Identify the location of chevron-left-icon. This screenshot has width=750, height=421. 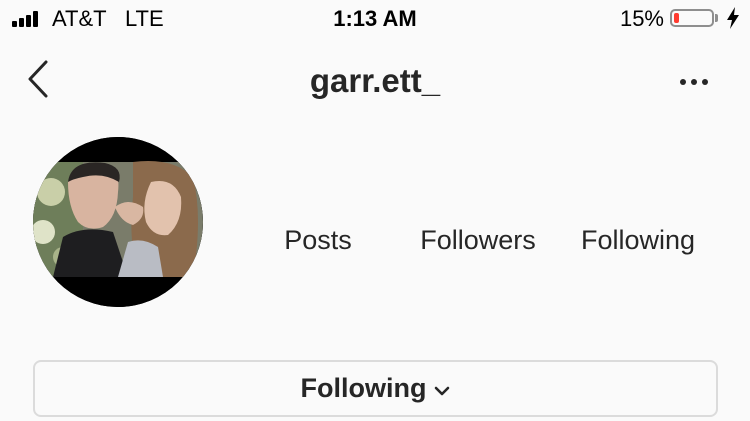
(38, 79).